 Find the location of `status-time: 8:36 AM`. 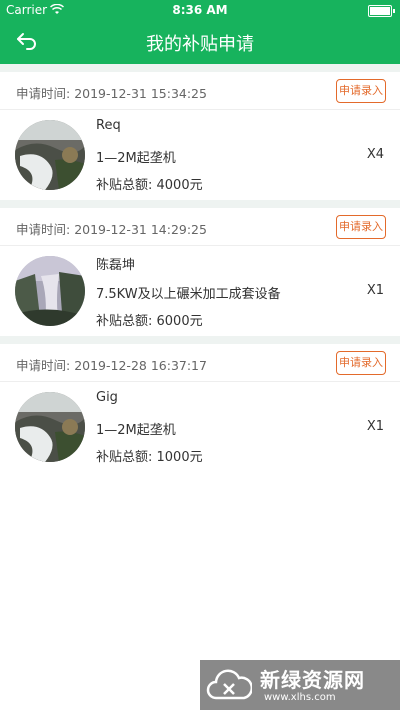

status-time: 8:36 AM is located at coordinates (200, 10).